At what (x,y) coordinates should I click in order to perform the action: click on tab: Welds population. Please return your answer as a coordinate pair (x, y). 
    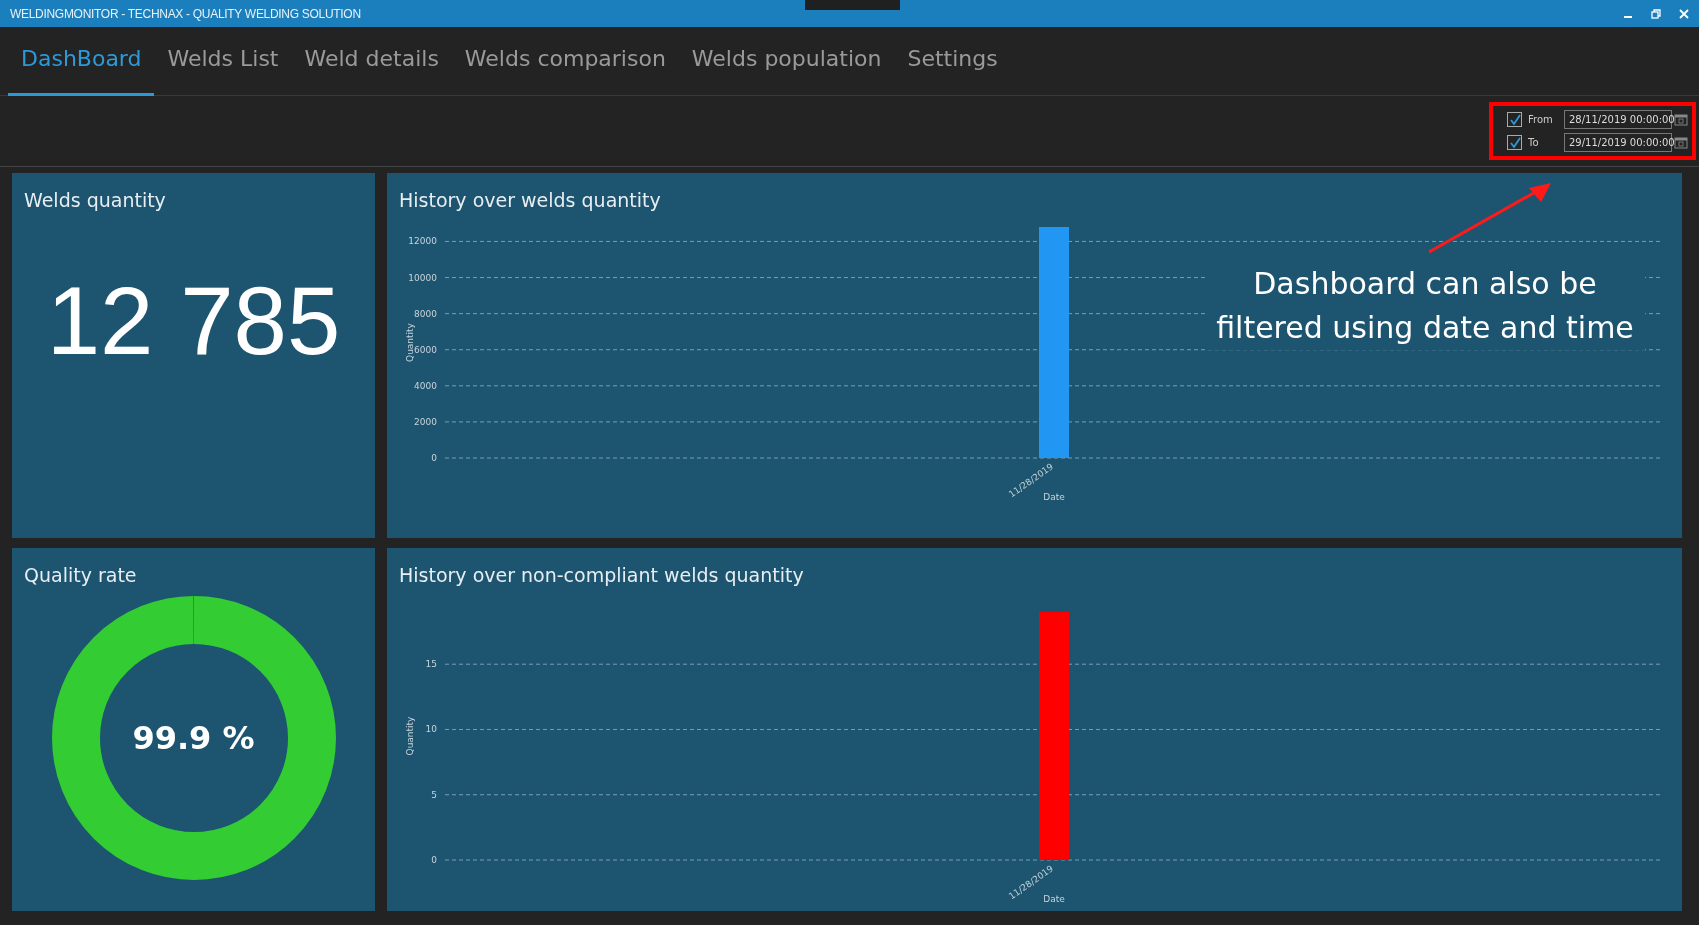
    Looking at the image, I should click on (786, 64).